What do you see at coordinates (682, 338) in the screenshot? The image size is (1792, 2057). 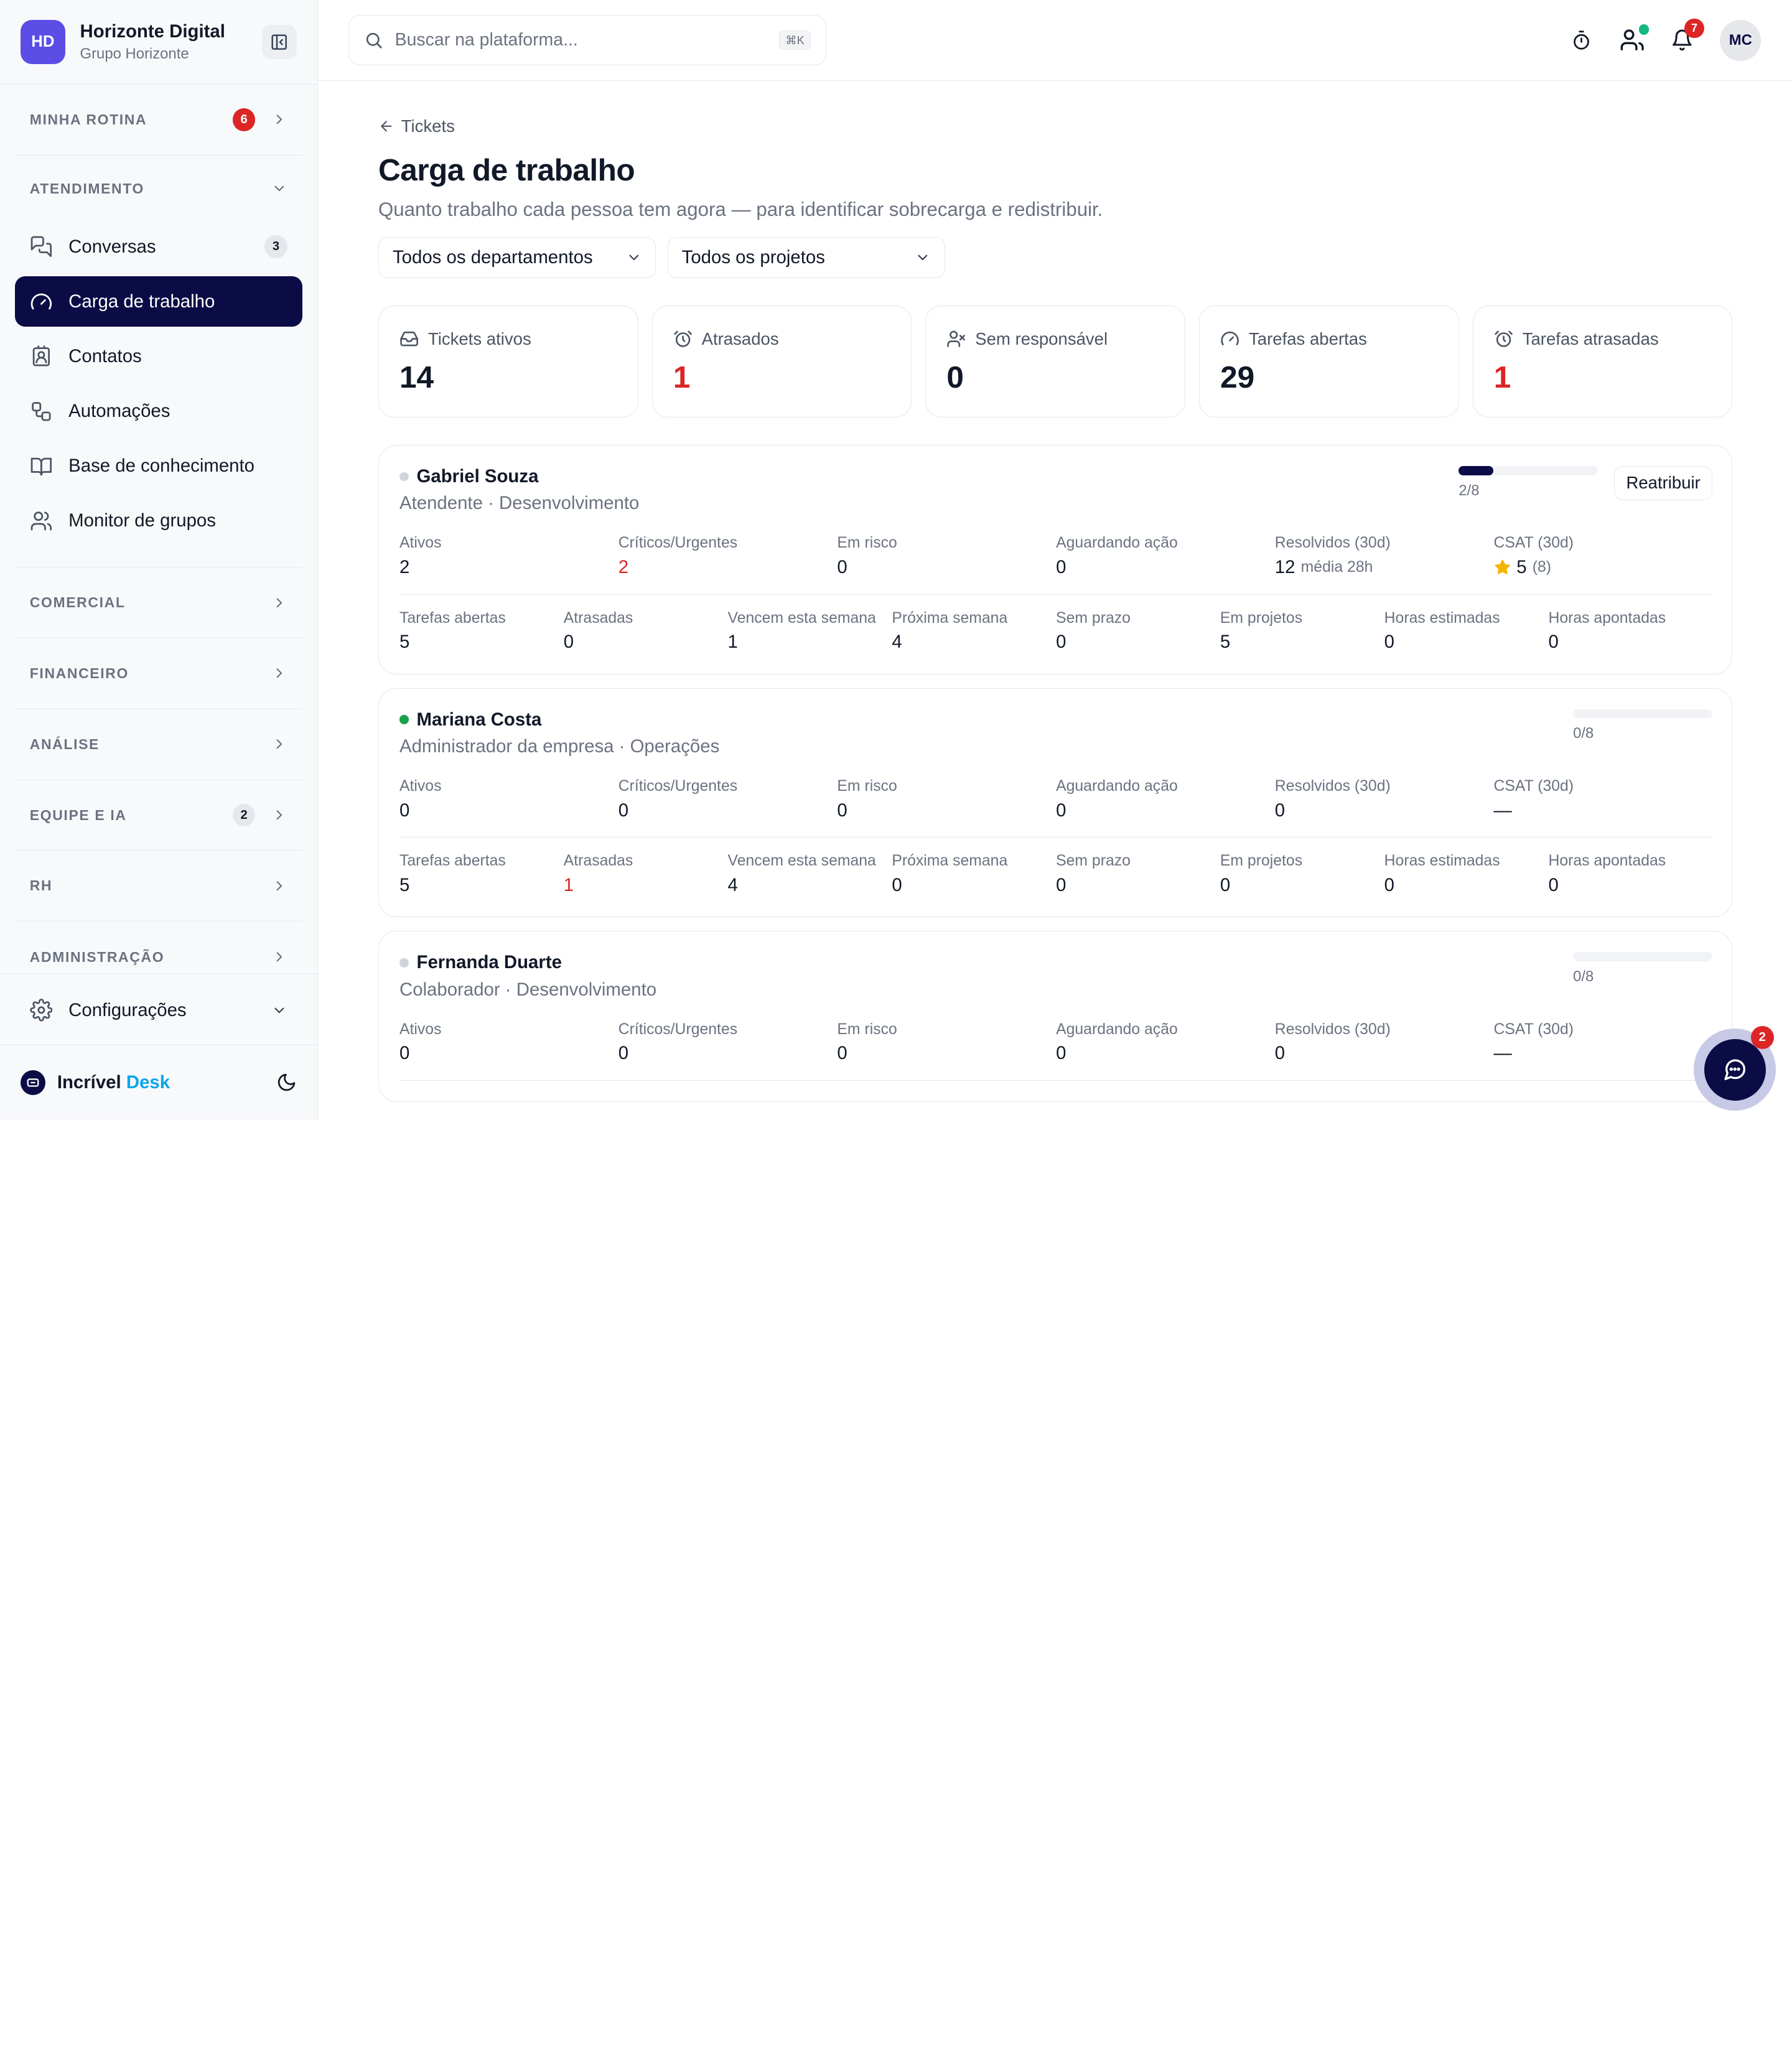 I see `alarm-icon` at bounding box center [682, 338].